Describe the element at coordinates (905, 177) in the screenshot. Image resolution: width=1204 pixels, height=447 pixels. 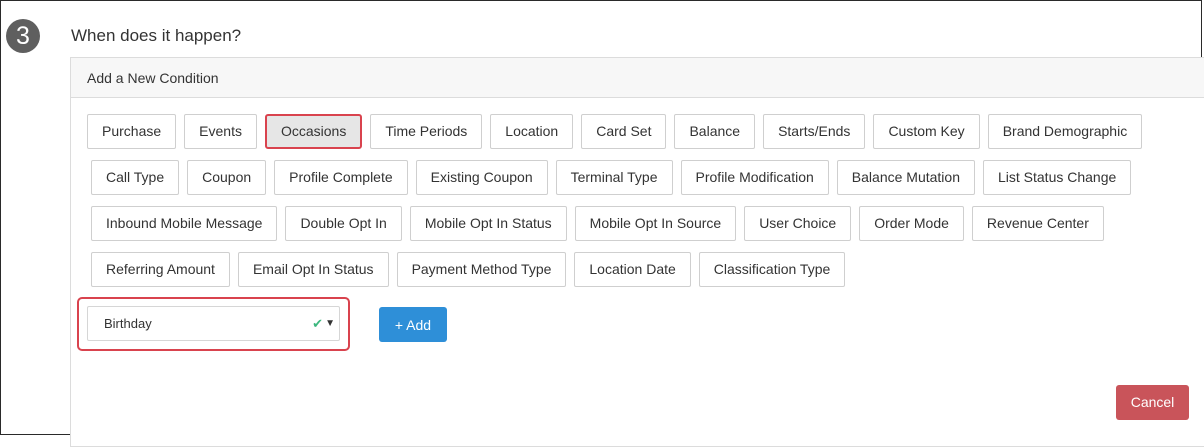
I see `condition-type-button-balance-mutation: Balance Mutation` at that location.